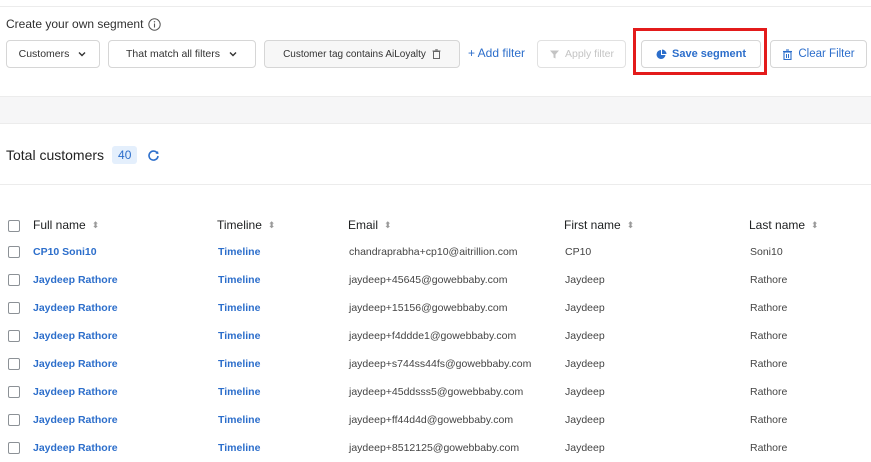 The height and width of the screenshot is (462, 871). Describe the element at coordinates (431, 420) in the screenshot. I see `email-cell: jaydeep+ff44d4d@gowebbaby.com` at that location.